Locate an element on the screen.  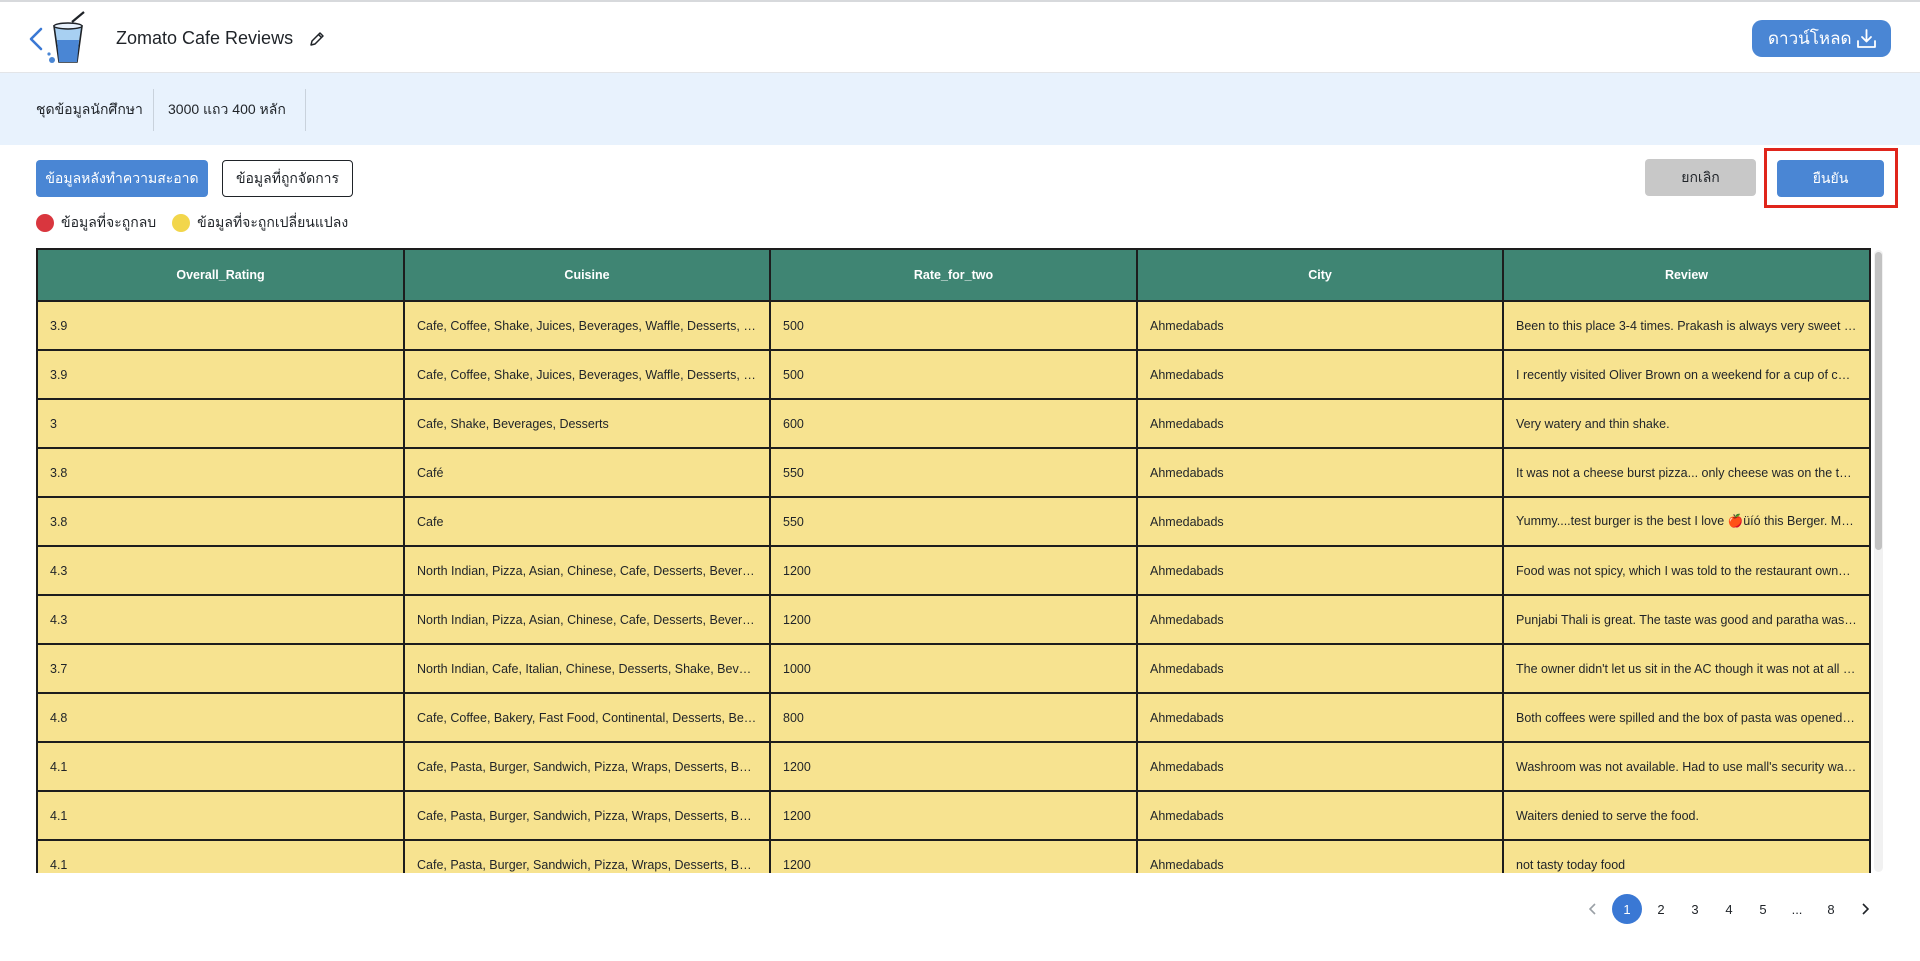
chevron-right-icon is located at coordinates (1865, 909).